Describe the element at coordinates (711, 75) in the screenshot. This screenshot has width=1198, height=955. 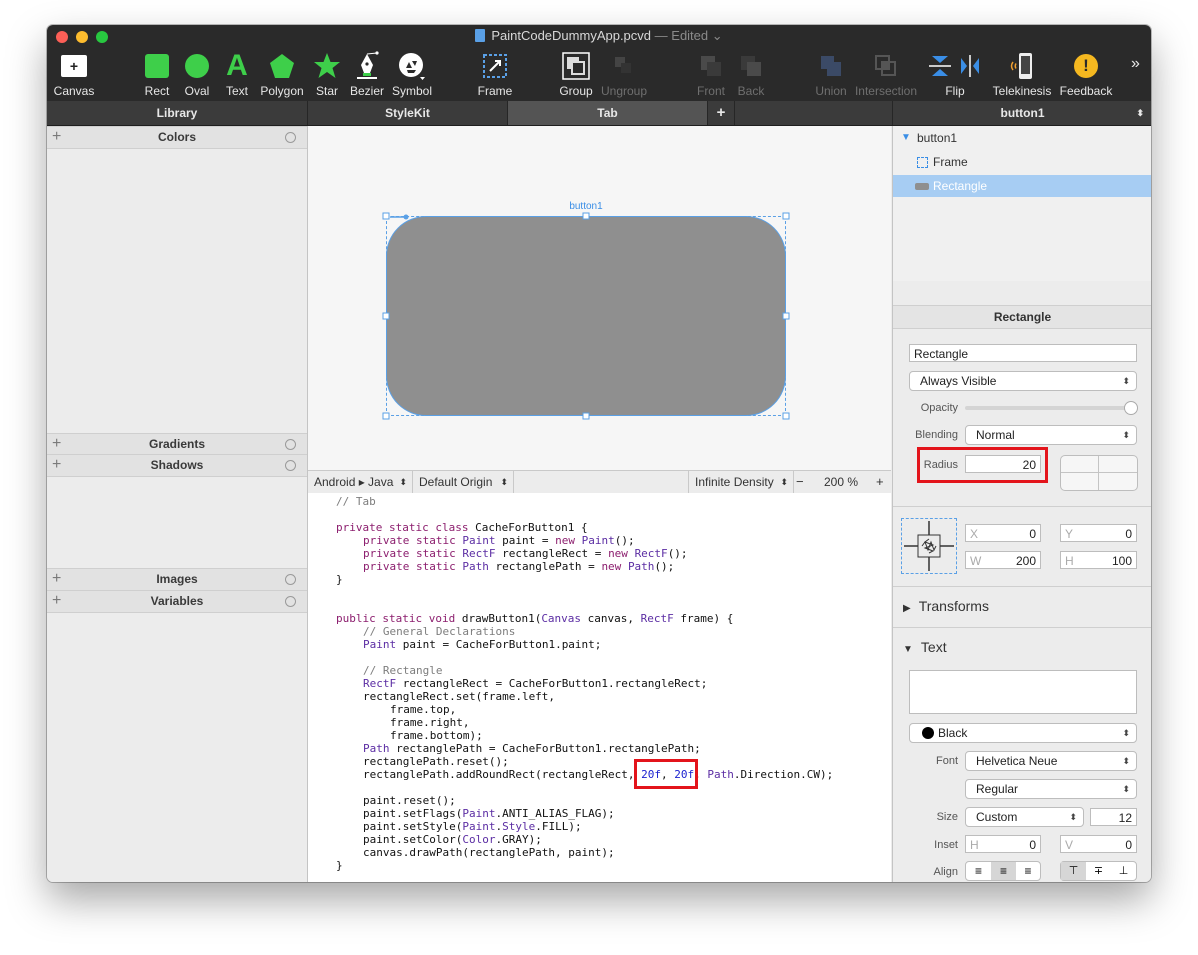
I see `bring-front-button: Front` at that location.